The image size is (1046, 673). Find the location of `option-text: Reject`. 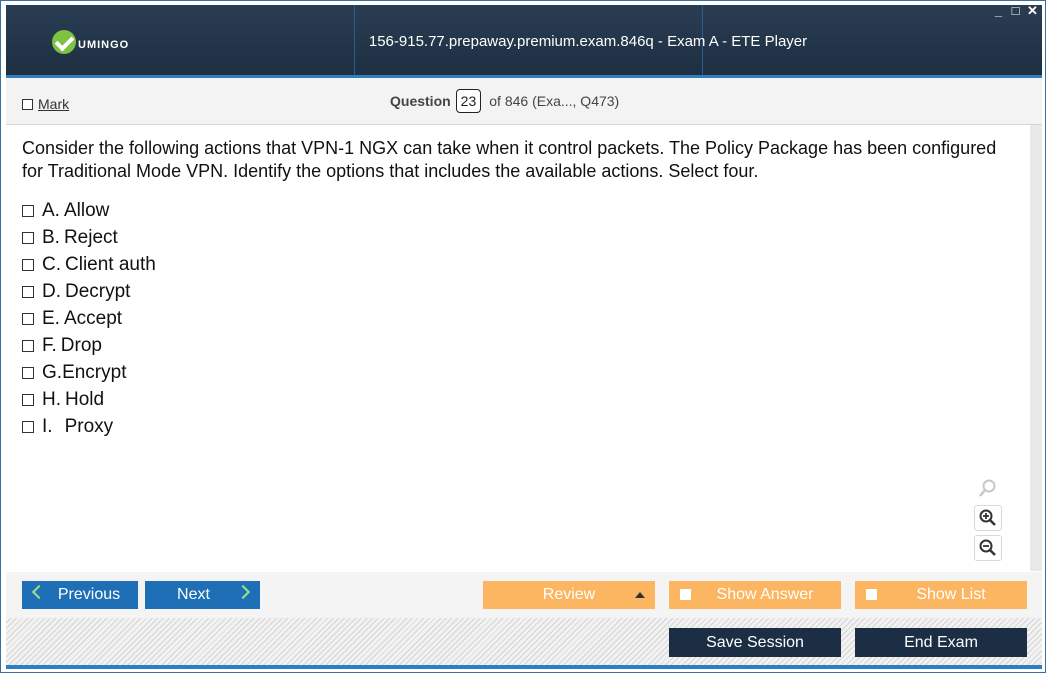

option-text: Reject is located at coordinates (90, 237).